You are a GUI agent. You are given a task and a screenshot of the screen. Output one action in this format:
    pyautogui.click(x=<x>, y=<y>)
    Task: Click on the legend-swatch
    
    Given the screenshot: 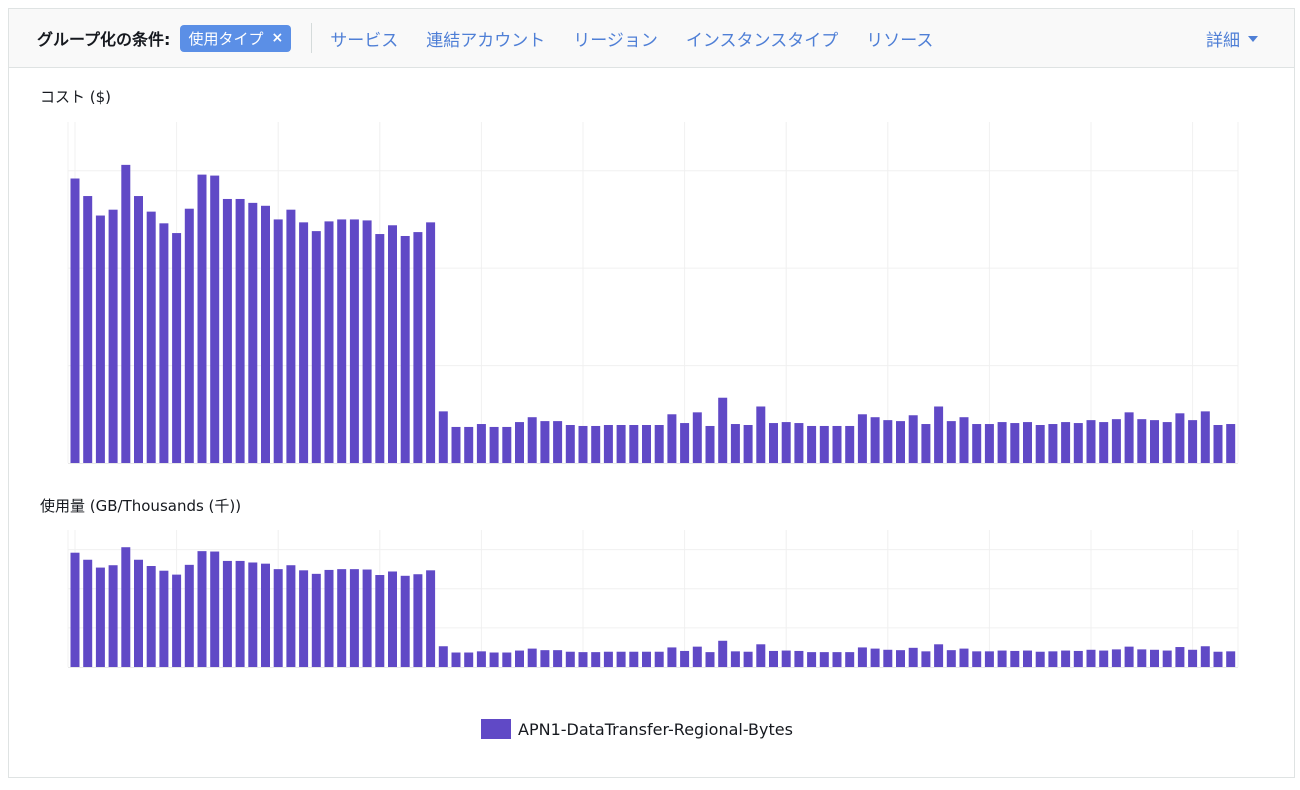 What is the action you would take?
    pyautogui.click(x=496, y=729)
    